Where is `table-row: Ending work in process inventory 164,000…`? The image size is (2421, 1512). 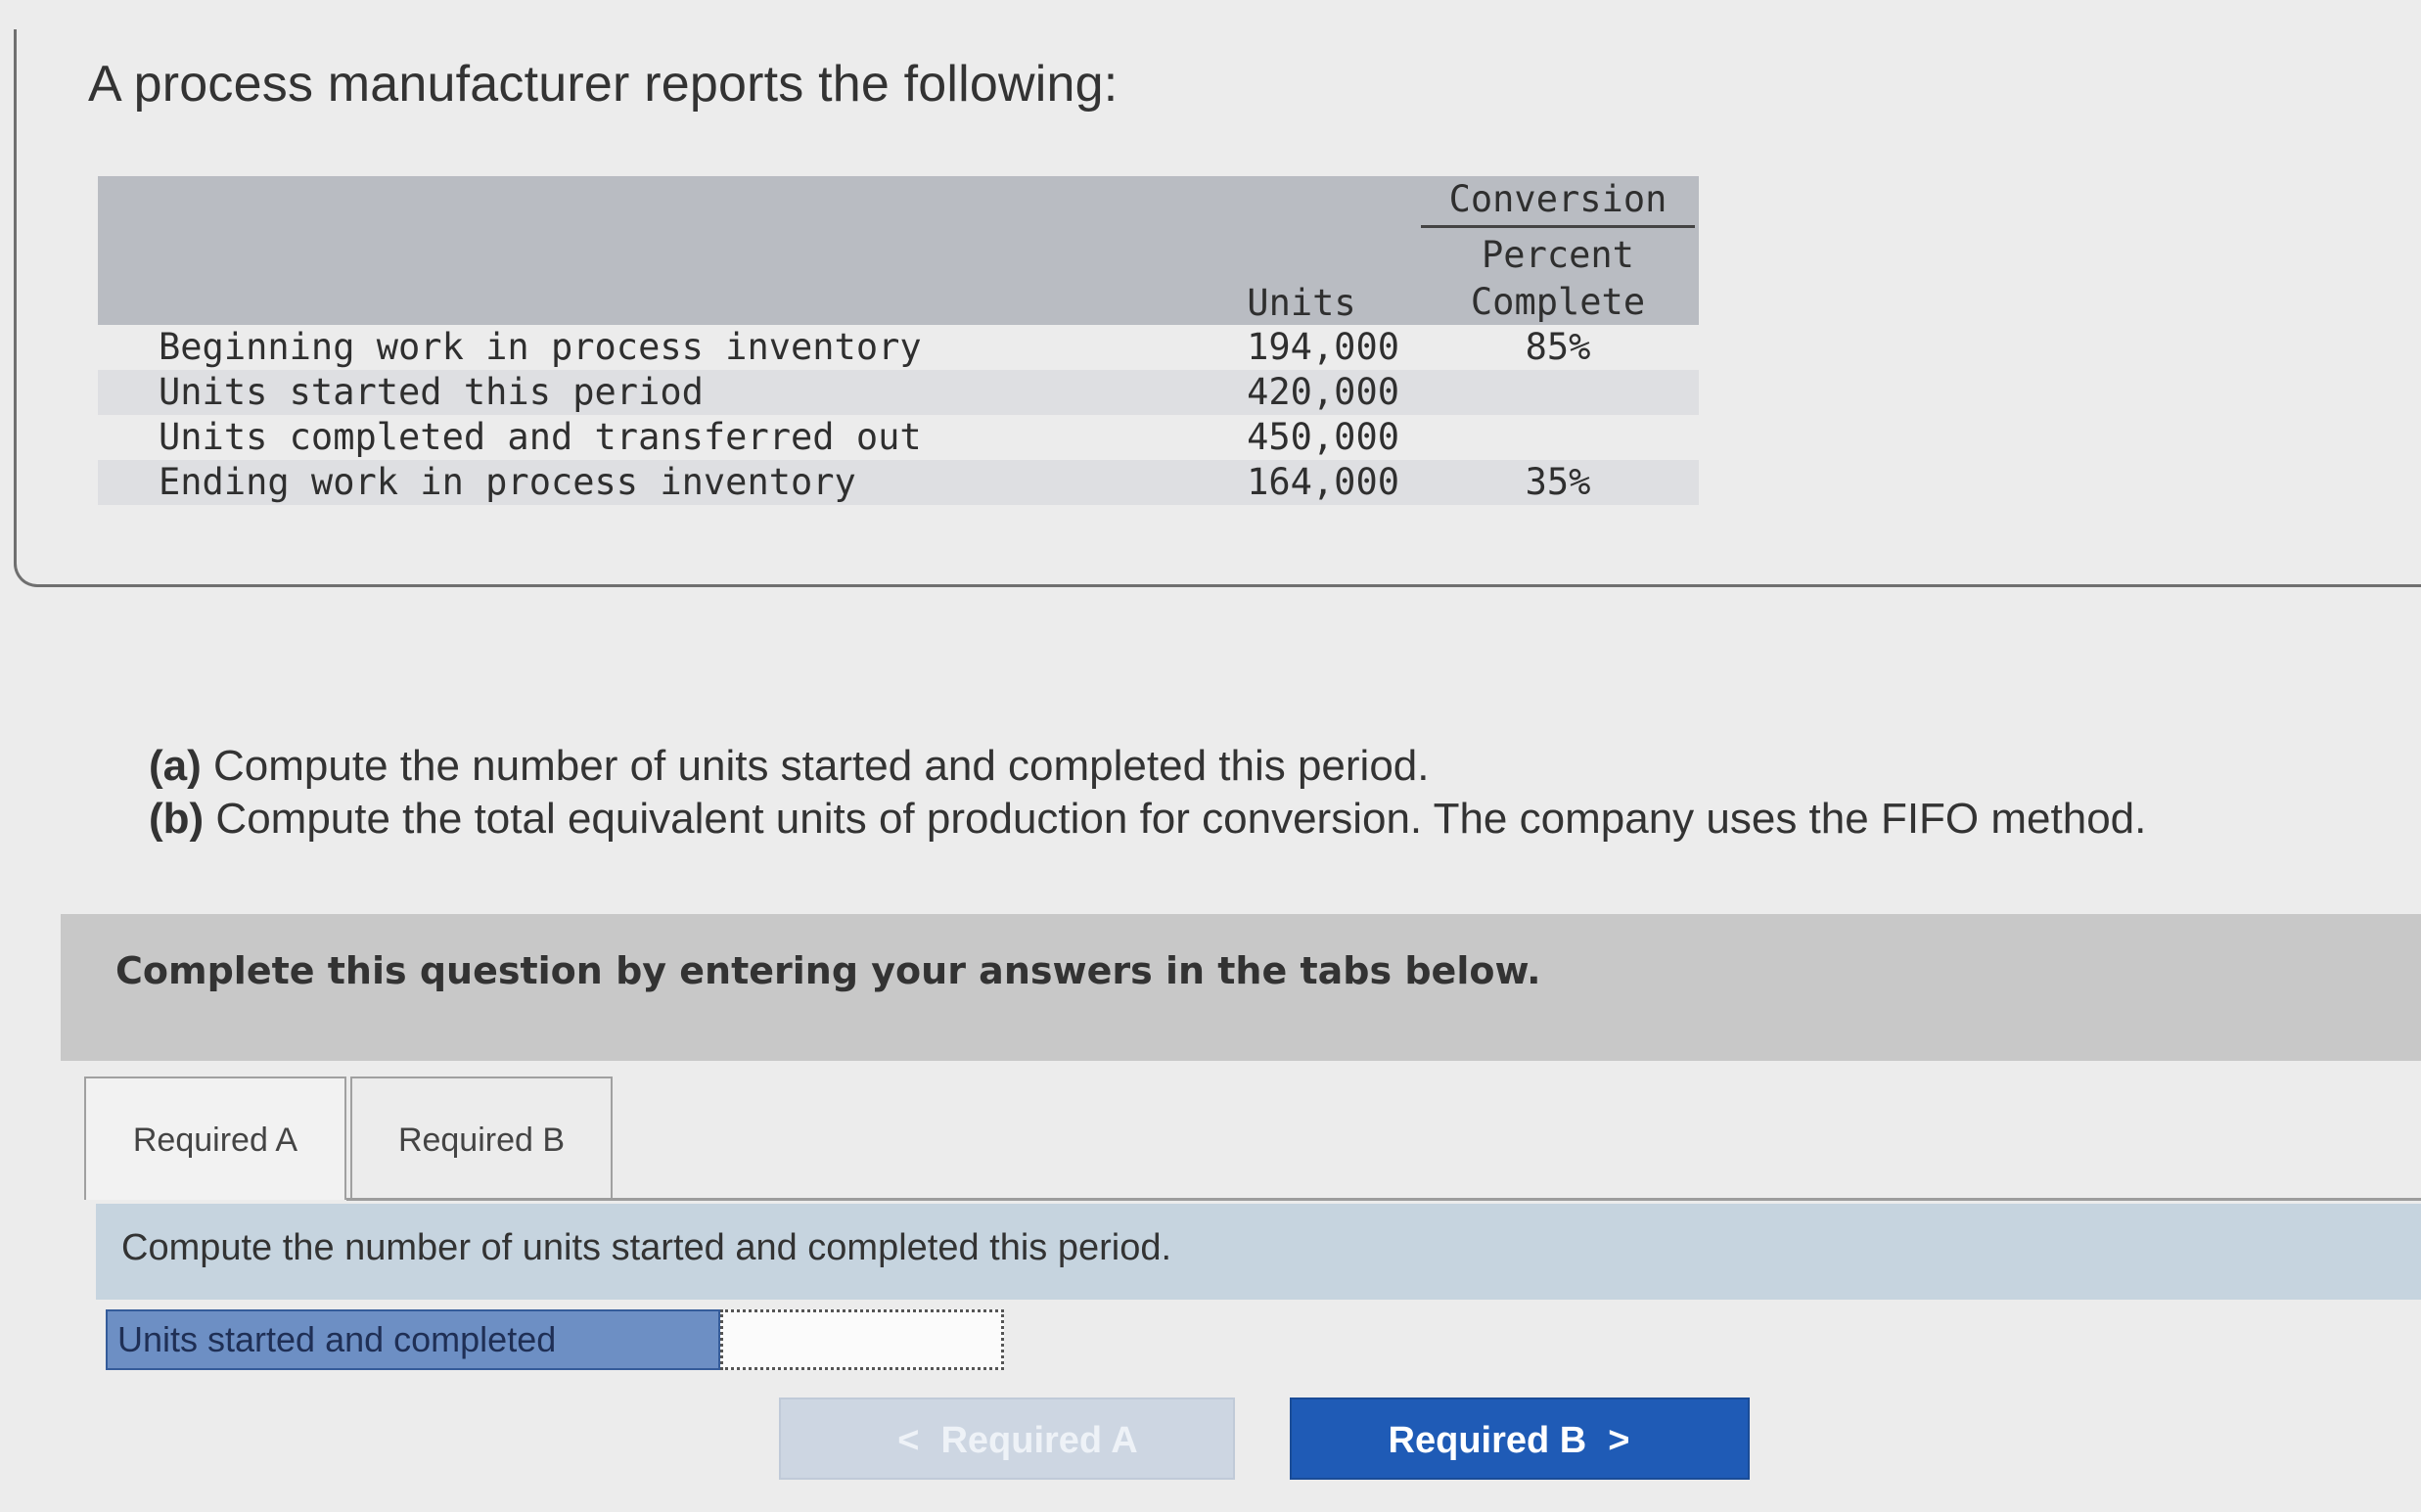 table-row: Ending work in process inventory 164,000… is located at coordinates (898, 482).